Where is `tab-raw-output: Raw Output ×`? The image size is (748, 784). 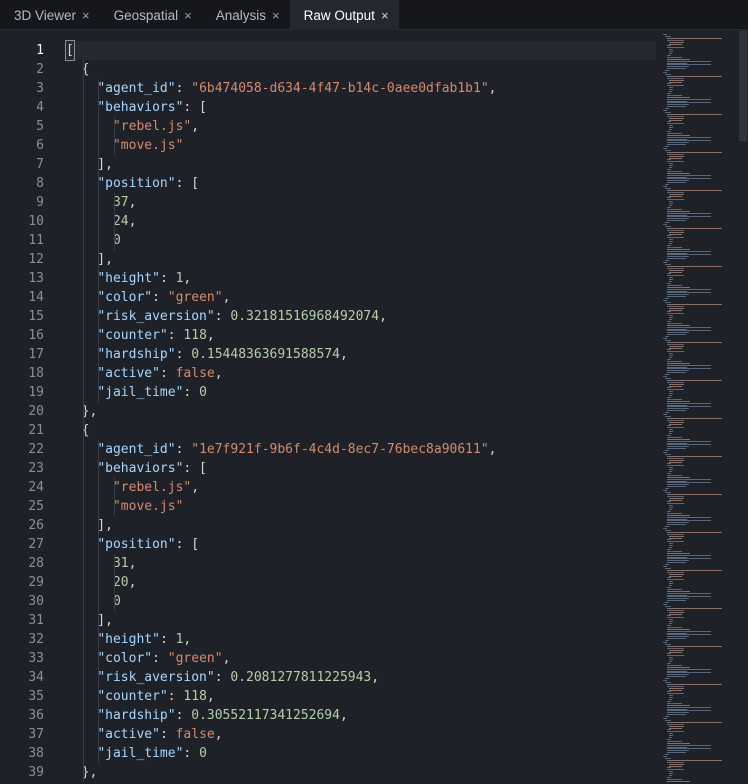 tab-raw-output: Raw Output × is located at coordinates (344, 15).